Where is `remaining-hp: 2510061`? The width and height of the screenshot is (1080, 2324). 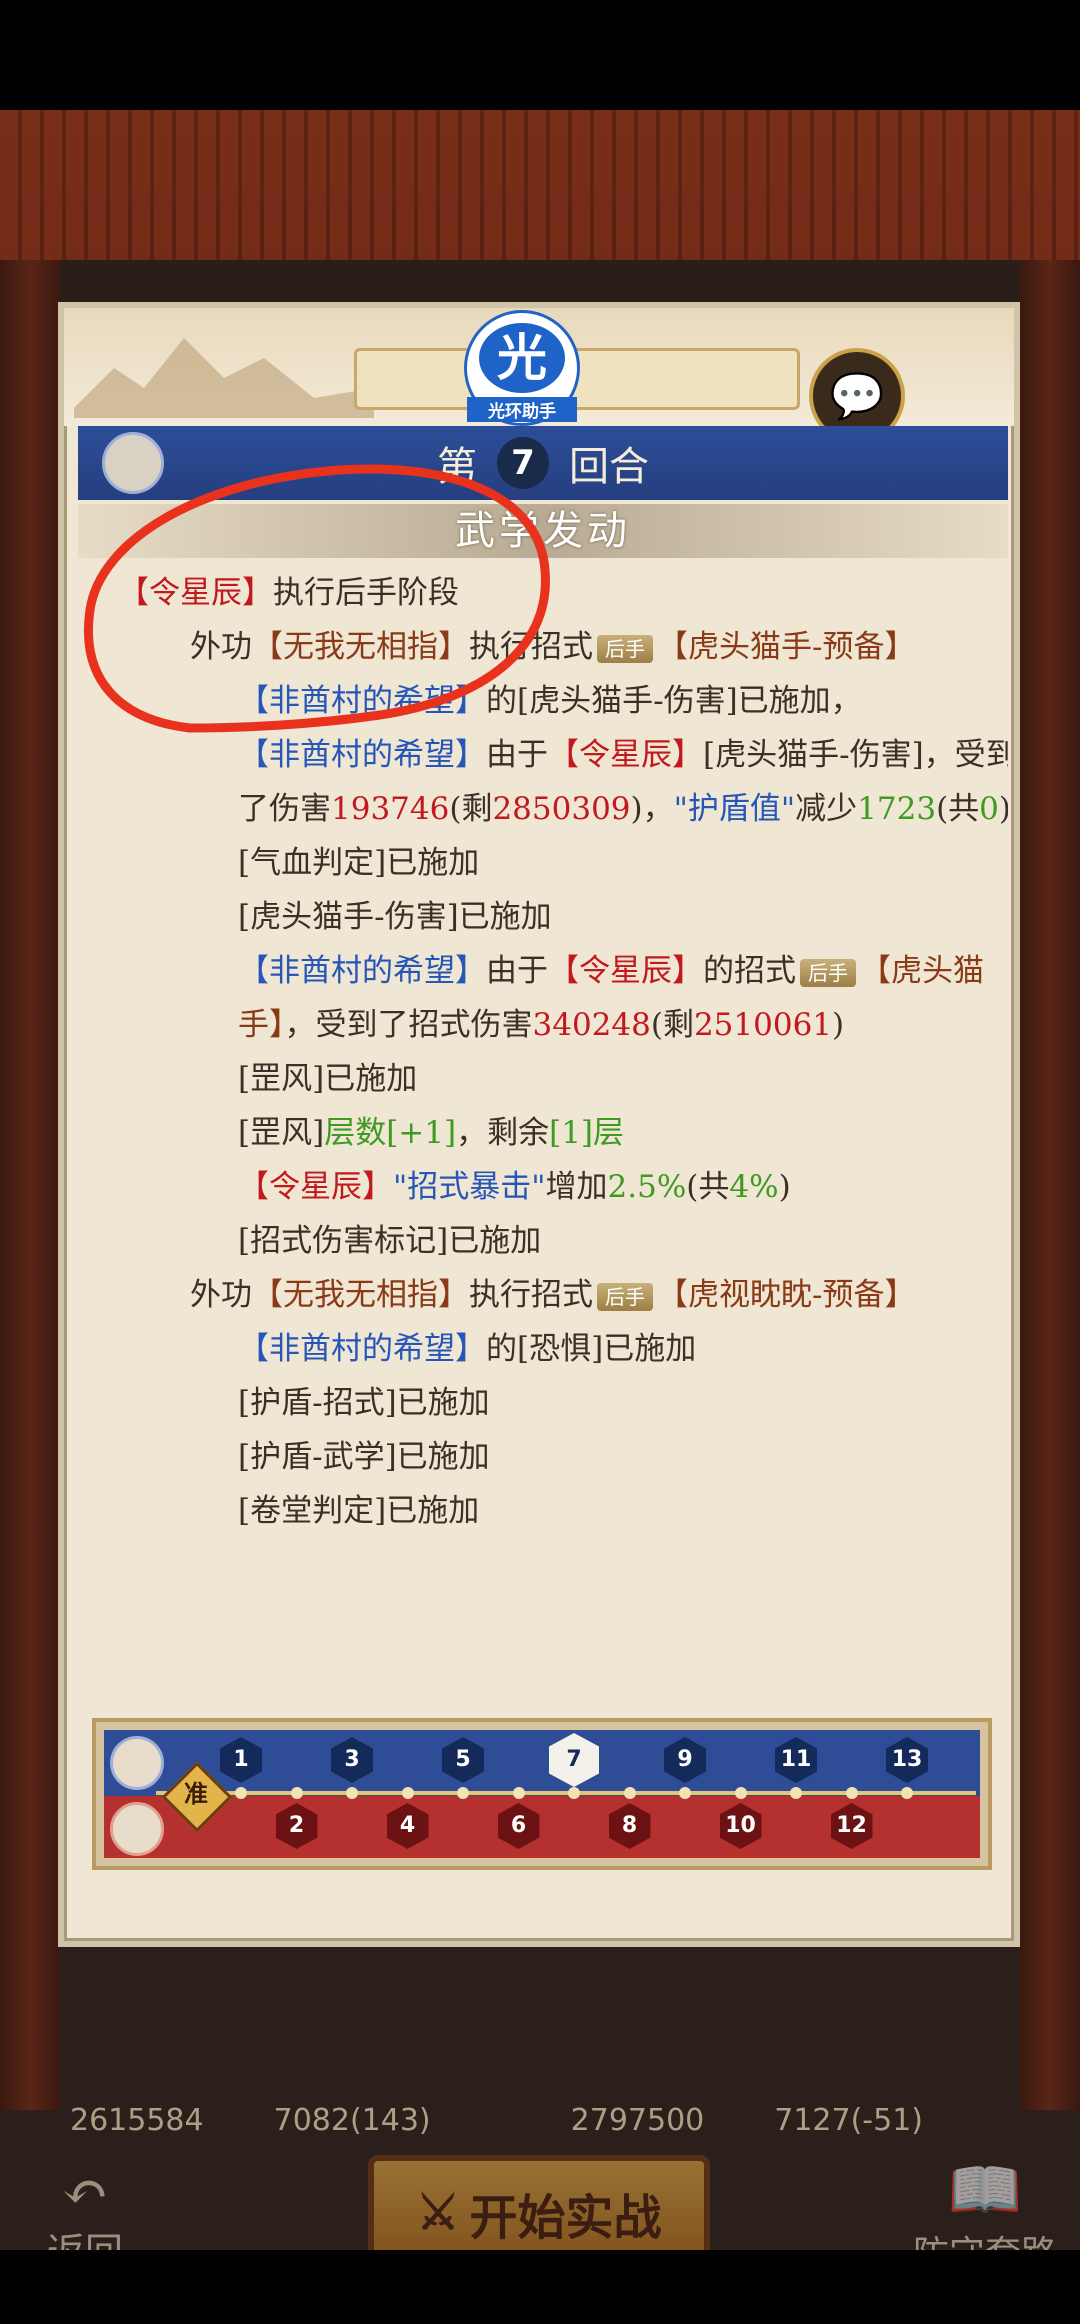 remaining-hp: 2510061 is located at coordinates (763, 1025).